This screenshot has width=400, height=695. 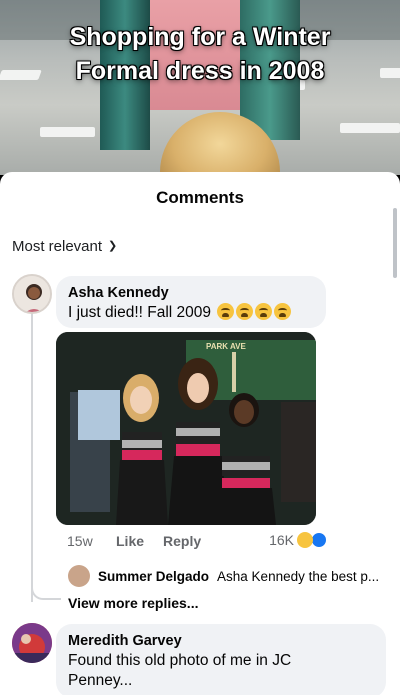 I want to click on photo-sign-text: PARK AVE, so click(x=226, y=346).